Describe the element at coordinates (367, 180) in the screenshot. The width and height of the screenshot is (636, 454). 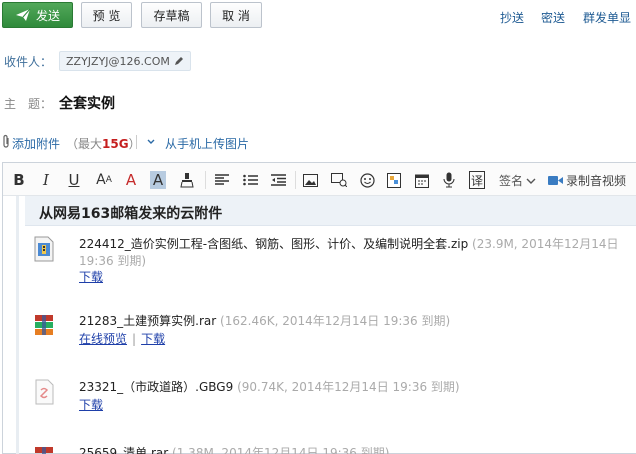
I see `emoji-icon` at that location.